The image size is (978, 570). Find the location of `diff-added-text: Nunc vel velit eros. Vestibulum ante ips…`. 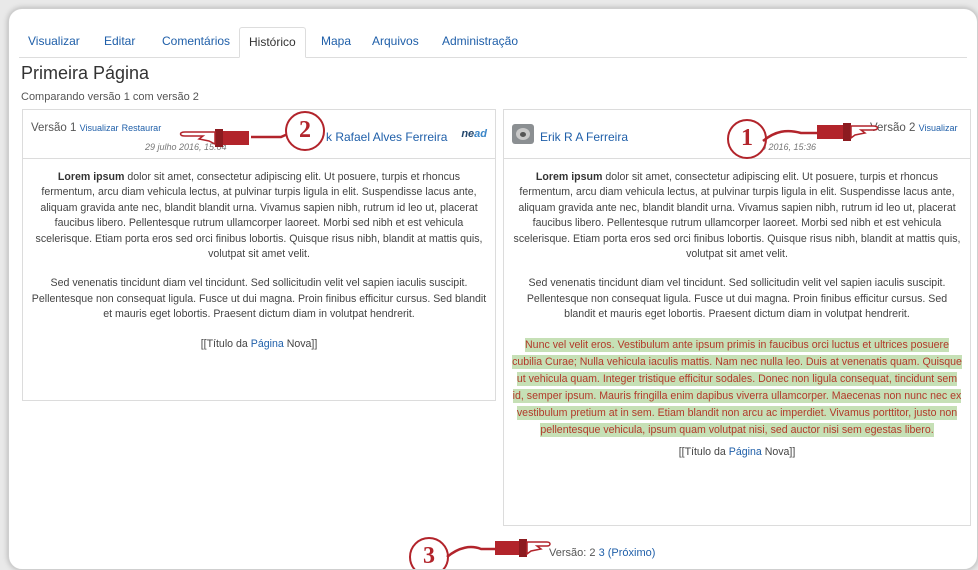

diff-added-text: Nunc vel velit eros. Vestibulum ante ips… is located at coordinates (737, 387).